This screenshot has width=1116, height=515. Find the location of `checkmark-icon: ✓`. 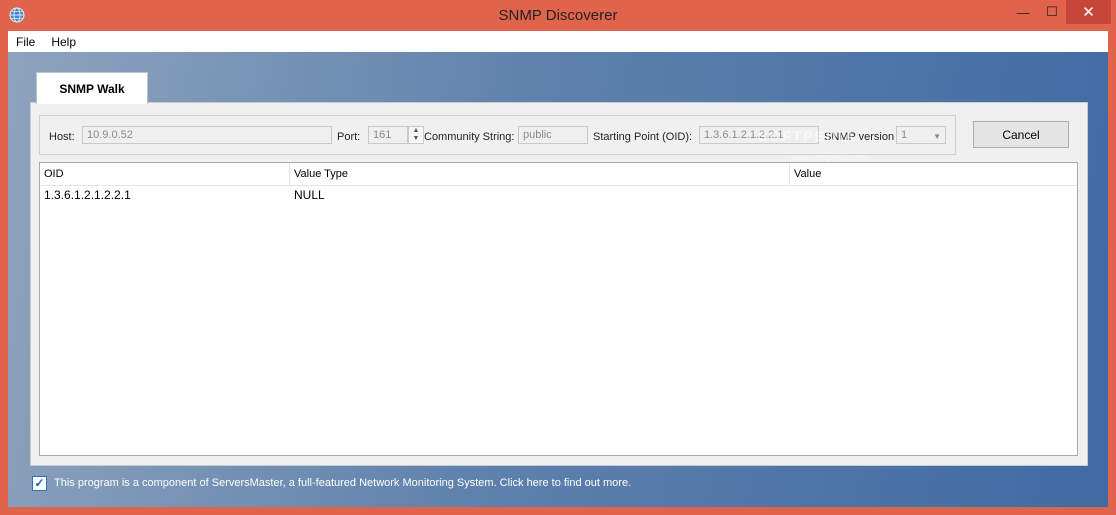

checkmark-icon: ✓ is located at coordinates (39, 483).